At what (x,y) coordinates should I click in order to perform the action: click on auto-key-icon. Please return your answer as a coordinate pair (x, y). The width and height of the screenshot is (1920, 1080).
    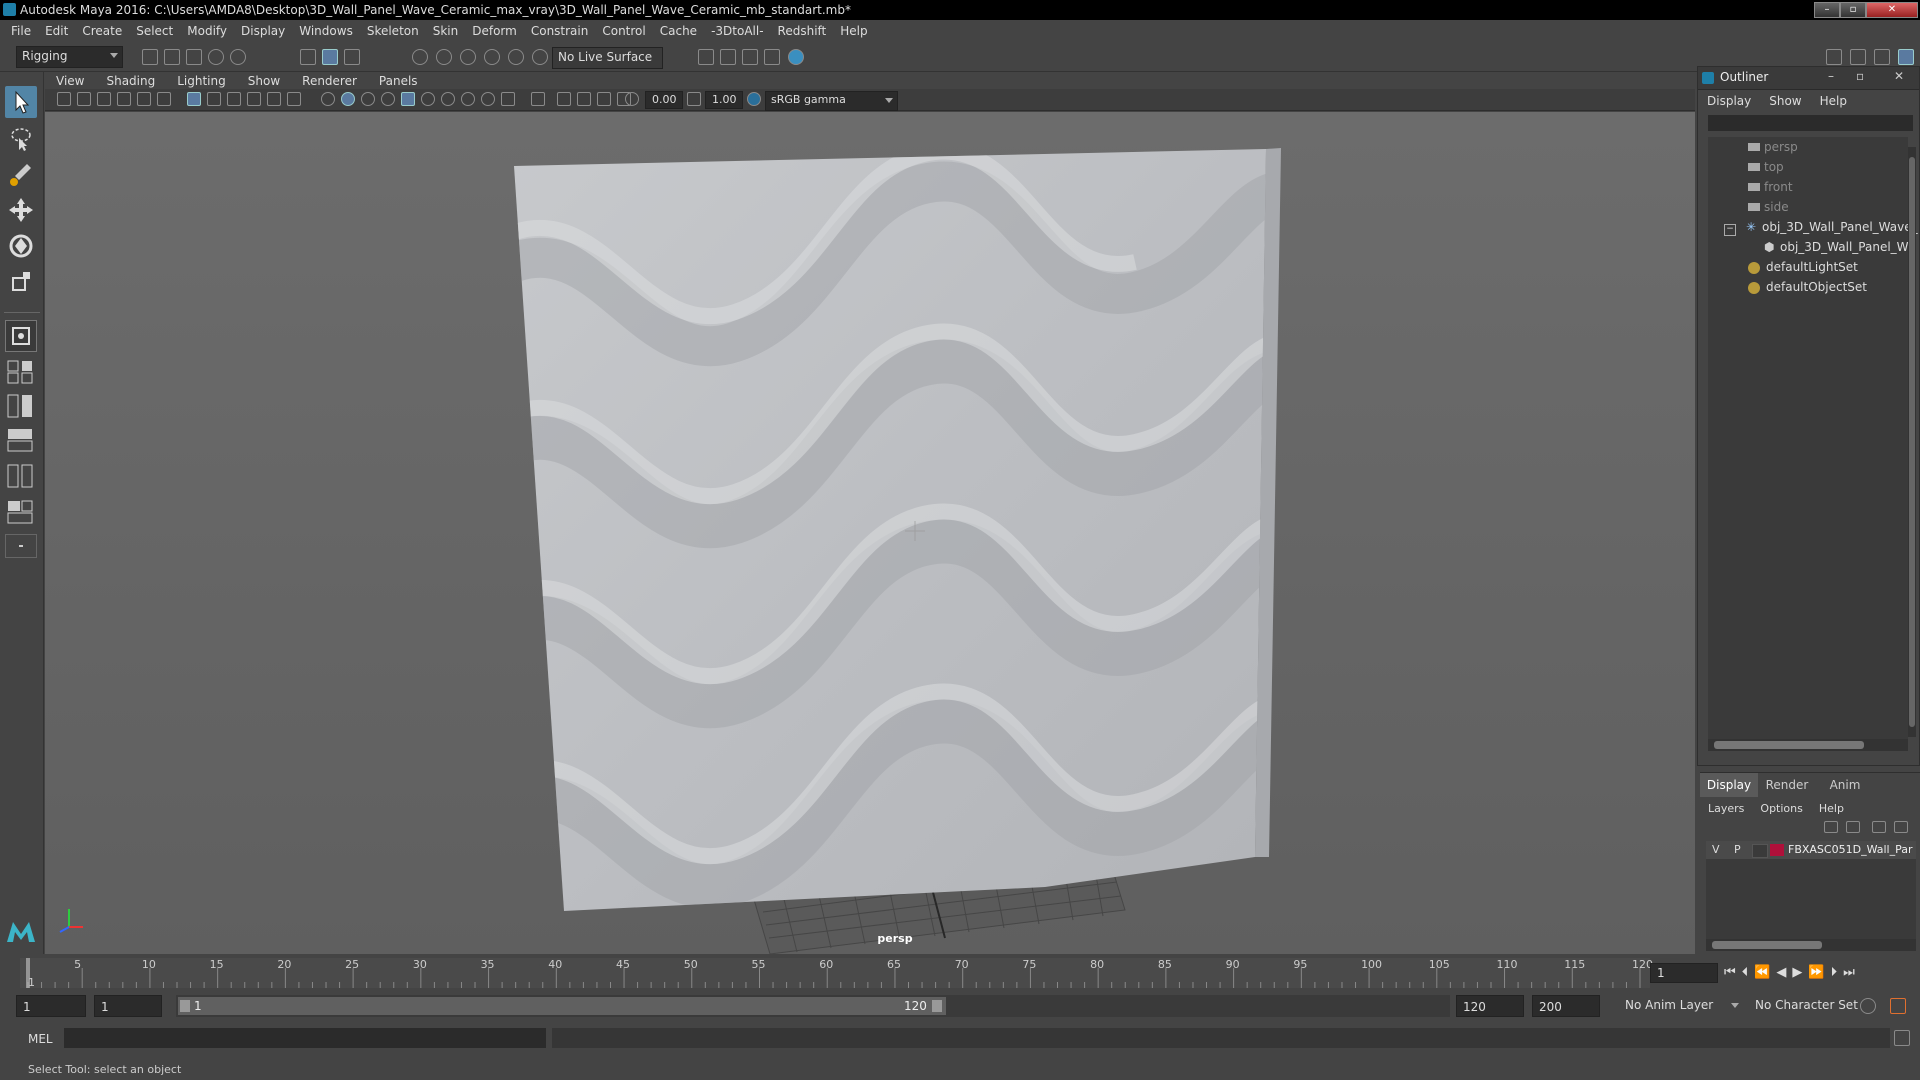
    Looking at the image, I should click on (1868, 1006).